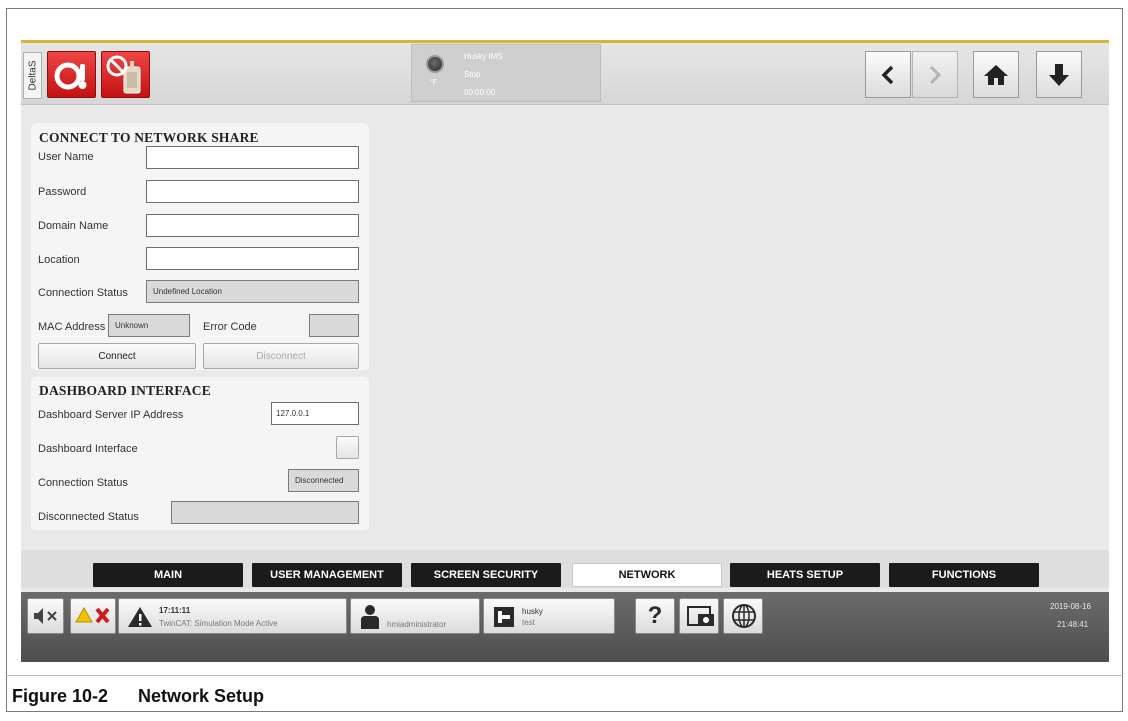 This screenshot has width=1128, height=721. What do you see at coordinates (1073, 624) in the screenshot?
I see `status-time: 21:48:41` at bounding box center [1073, 624].